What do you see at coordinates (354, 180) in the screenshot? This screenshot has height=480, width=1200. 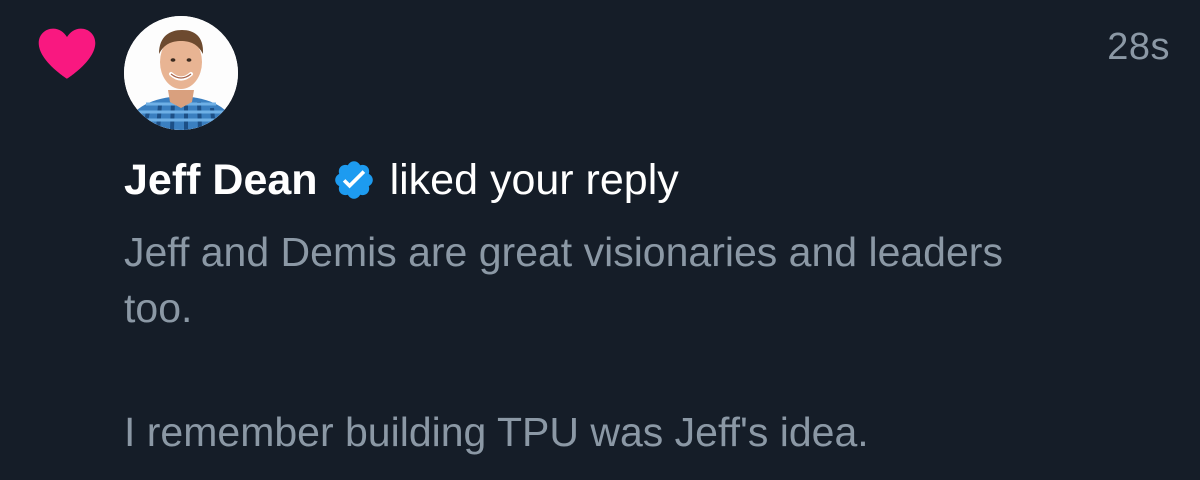 I see `verified-badge-icon` at bounding box center [354, 180].